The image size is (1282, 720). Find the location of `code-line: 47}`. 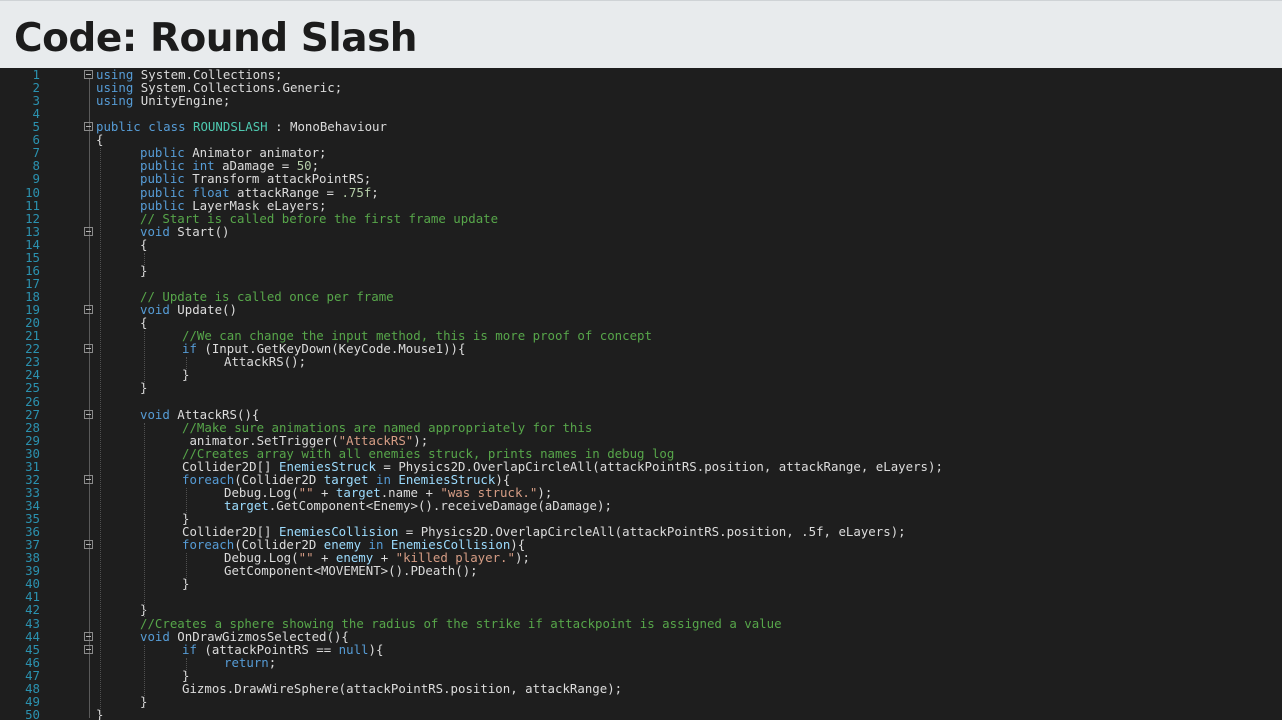

code-line: 47} is located at coordinates (641, 675).